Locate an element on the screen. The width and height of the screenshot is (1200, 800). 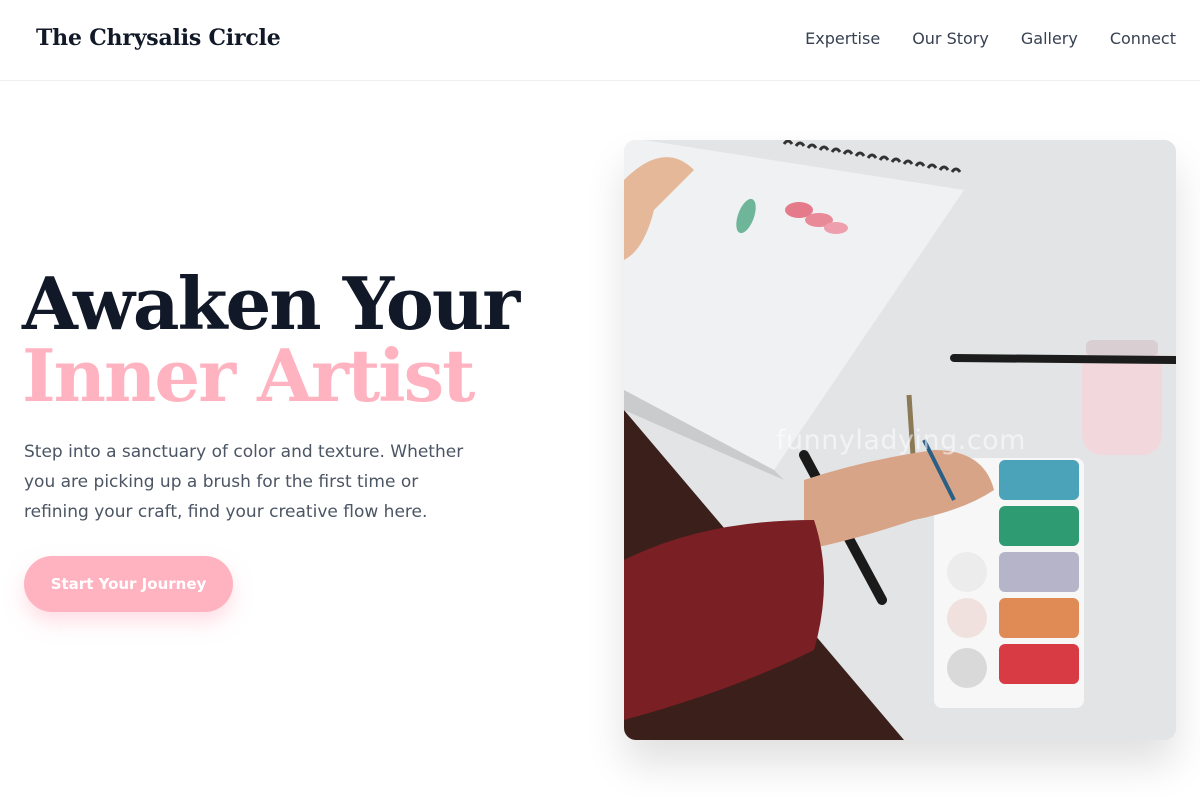
nav-link-gallery: Gallery is located at coordinates (1049, 38).